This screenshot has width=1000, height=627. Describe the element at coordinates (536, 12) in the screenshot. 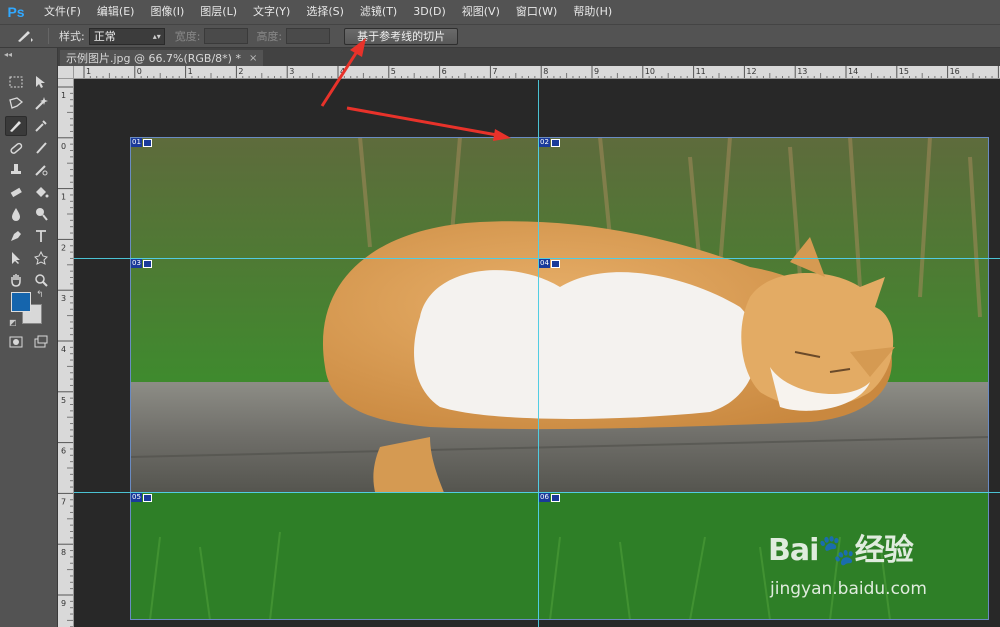

I see `menu-window: 窗口(W)` at that location.